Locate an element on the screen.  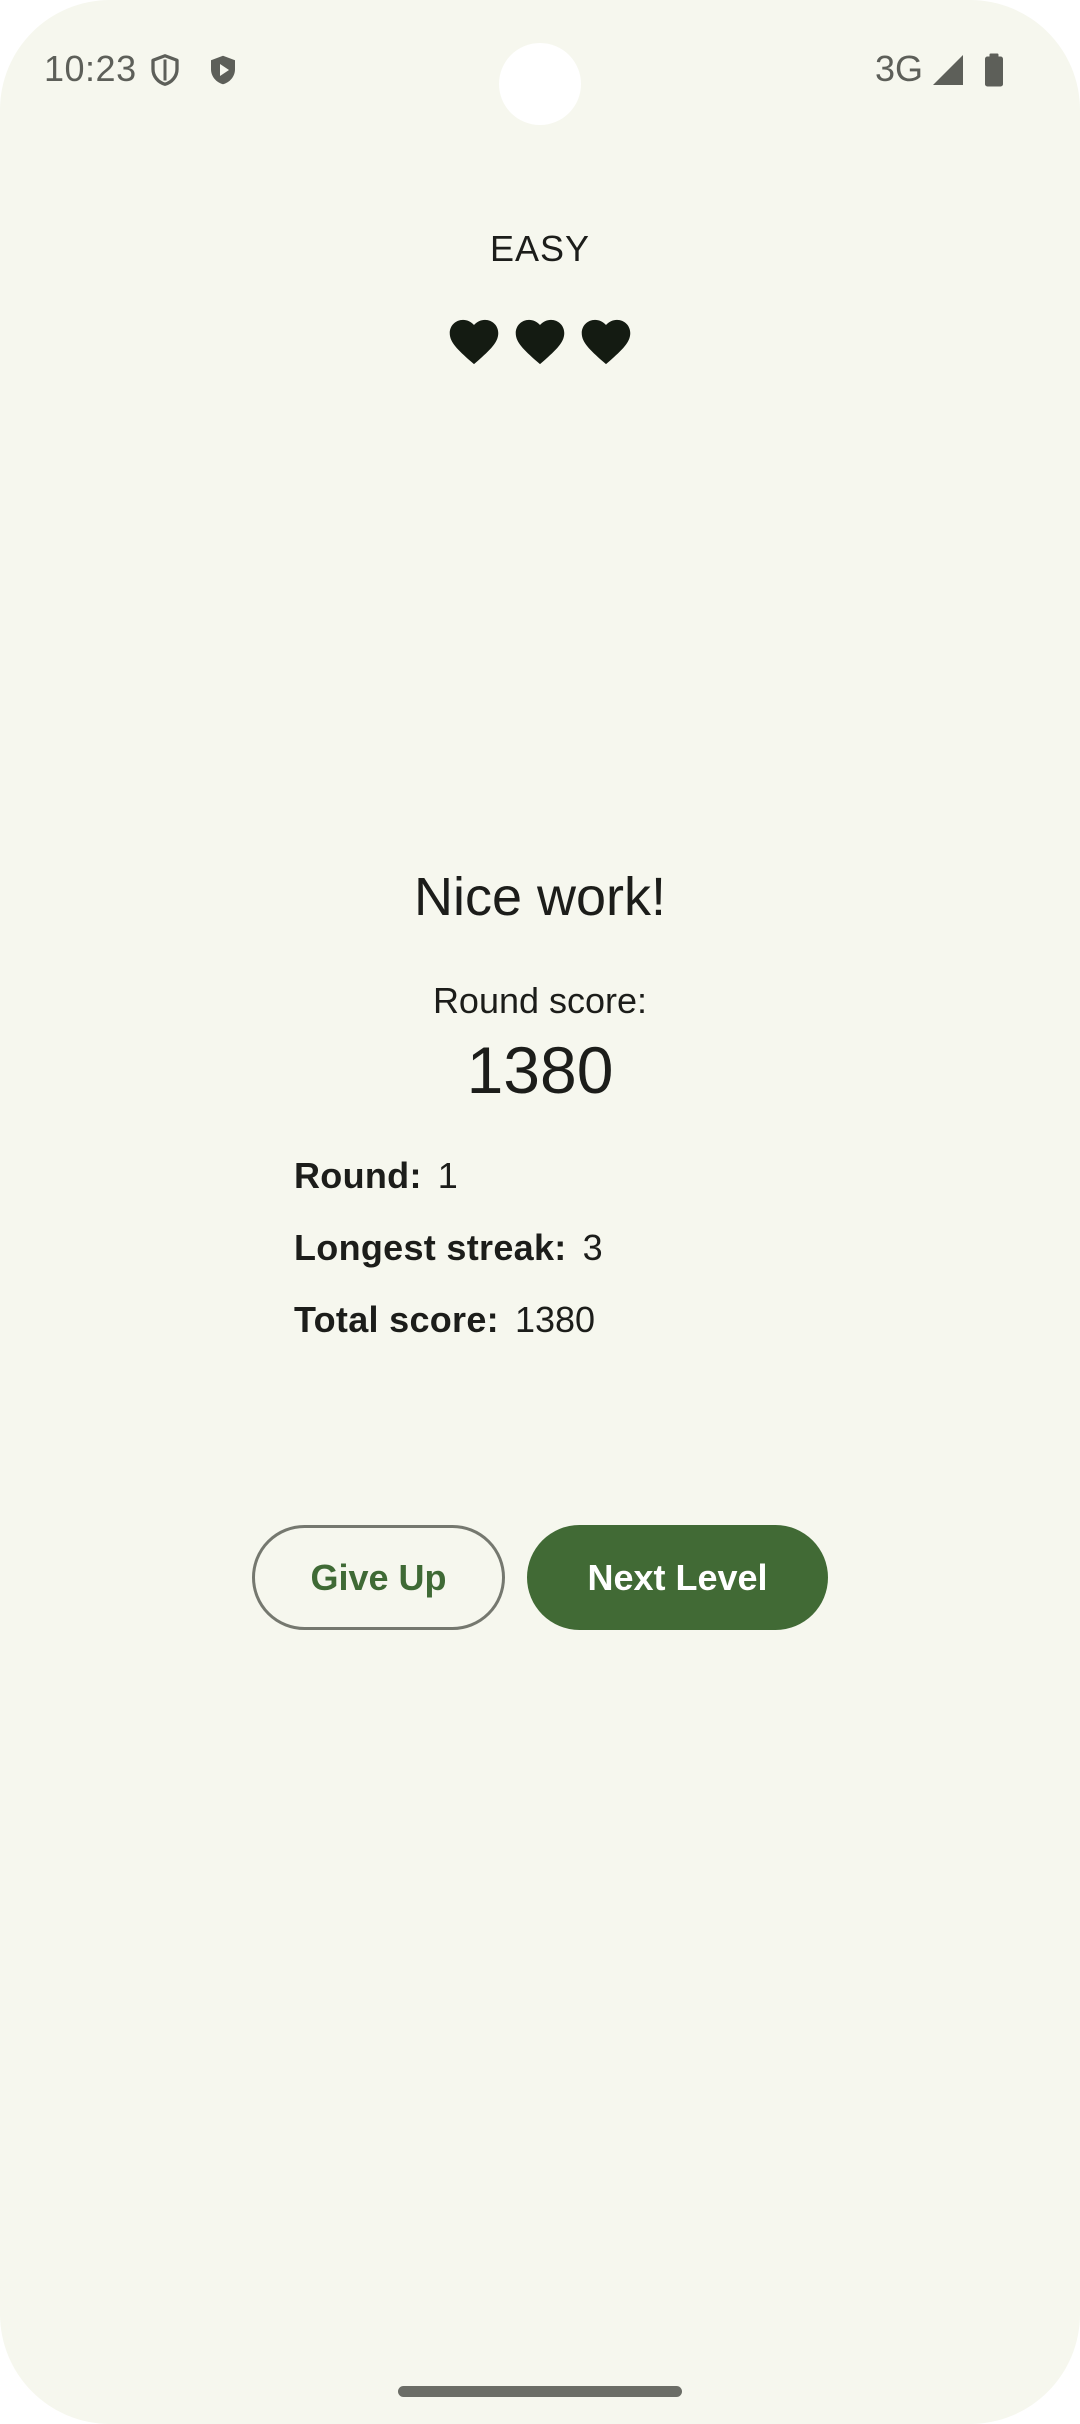
stat-round: Round: 1 is located at coordinates (448, 1191).